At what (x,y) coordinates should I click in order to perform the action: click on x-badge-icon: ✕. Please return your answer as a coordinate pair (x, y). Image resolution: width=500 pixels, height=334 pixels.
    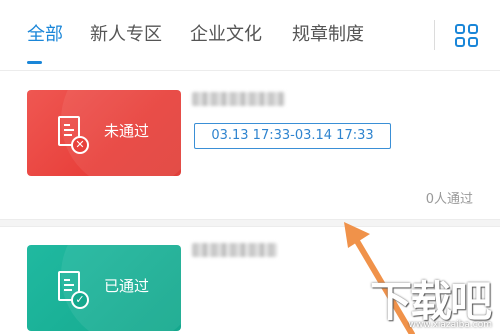
    Looking at the image, I should click on (80, 145).